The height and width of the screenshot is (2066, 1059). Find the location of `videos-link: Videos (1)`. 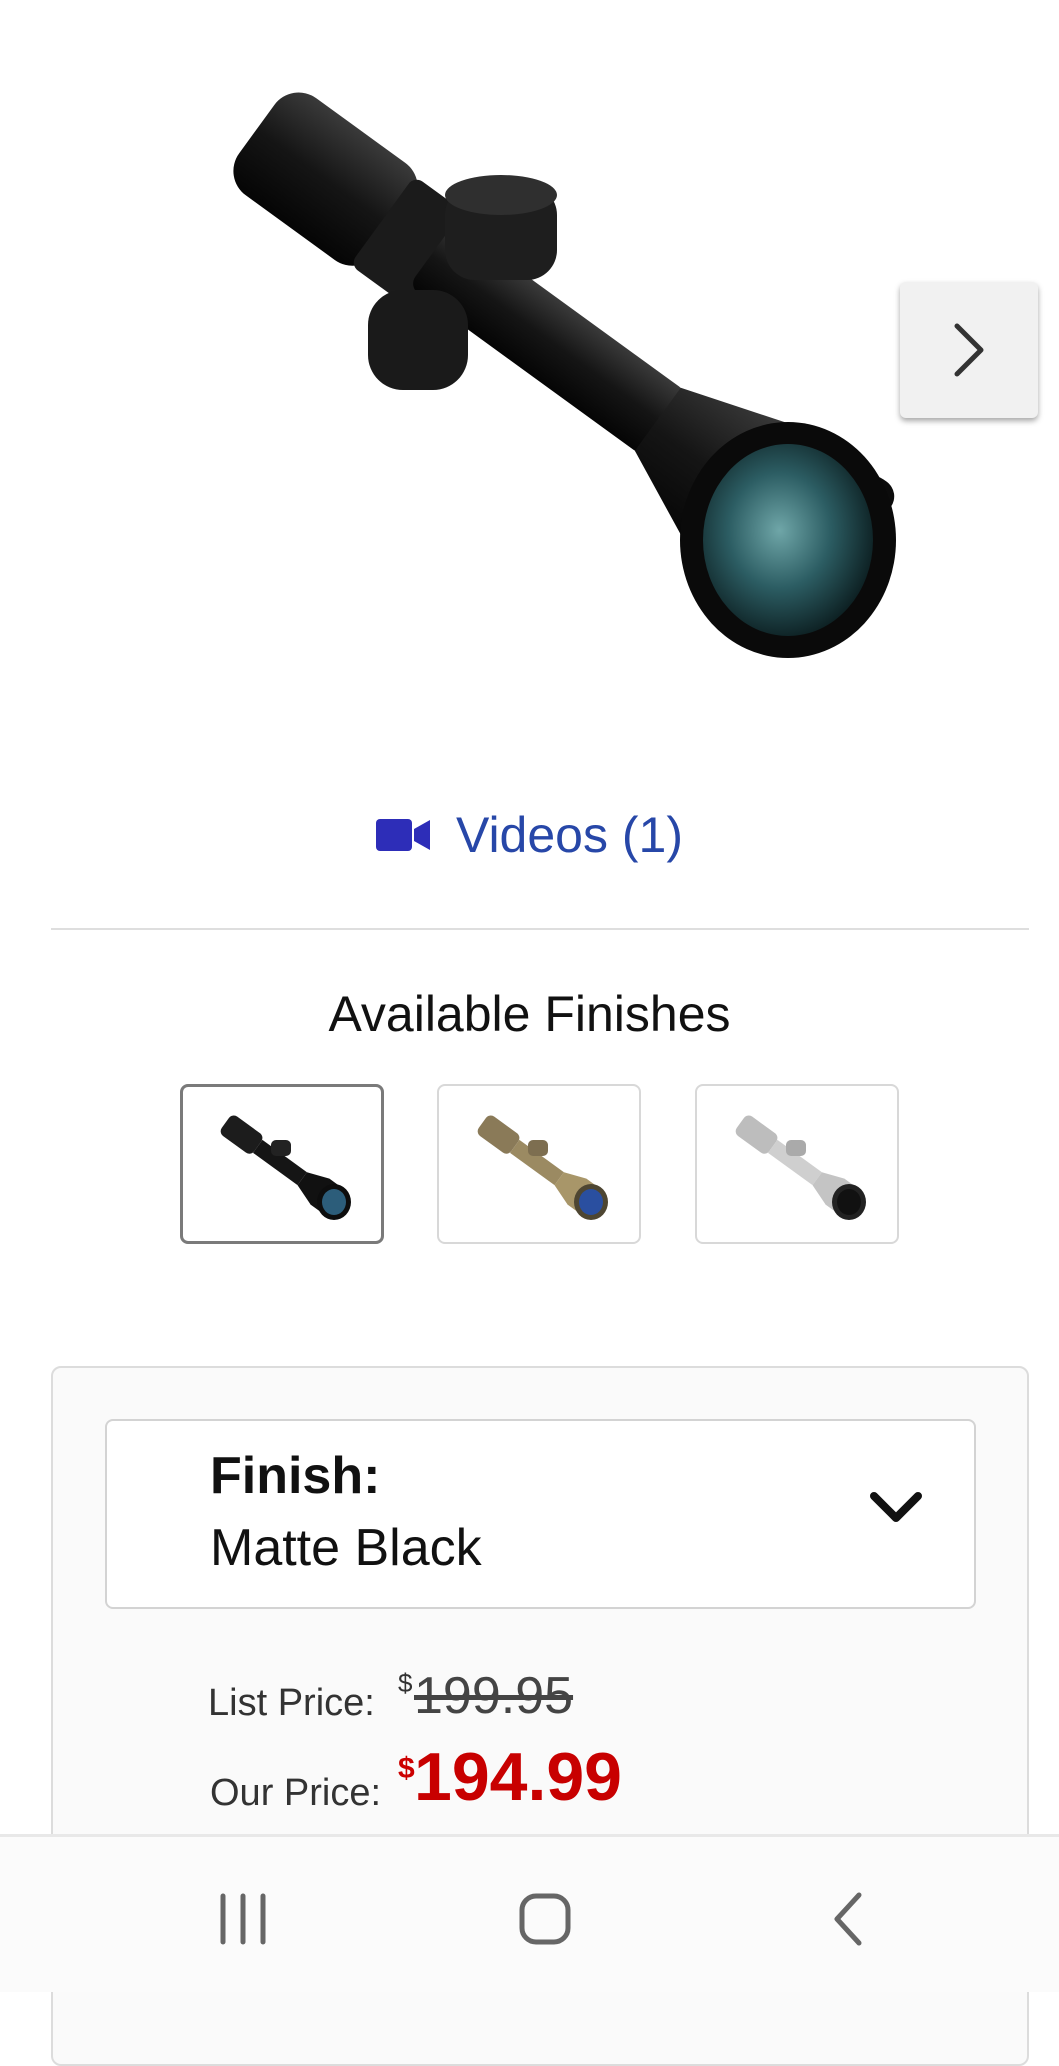

videos-link: Videos (1) is located at coordinates (529, 835).